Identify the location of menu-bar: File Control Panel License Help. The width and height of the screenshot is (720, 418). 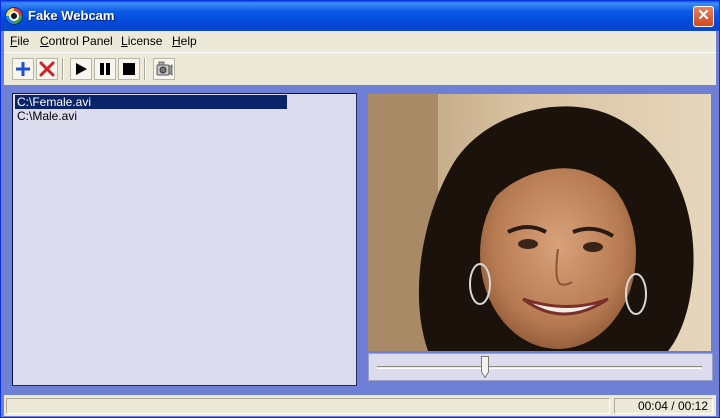
(360, 41).